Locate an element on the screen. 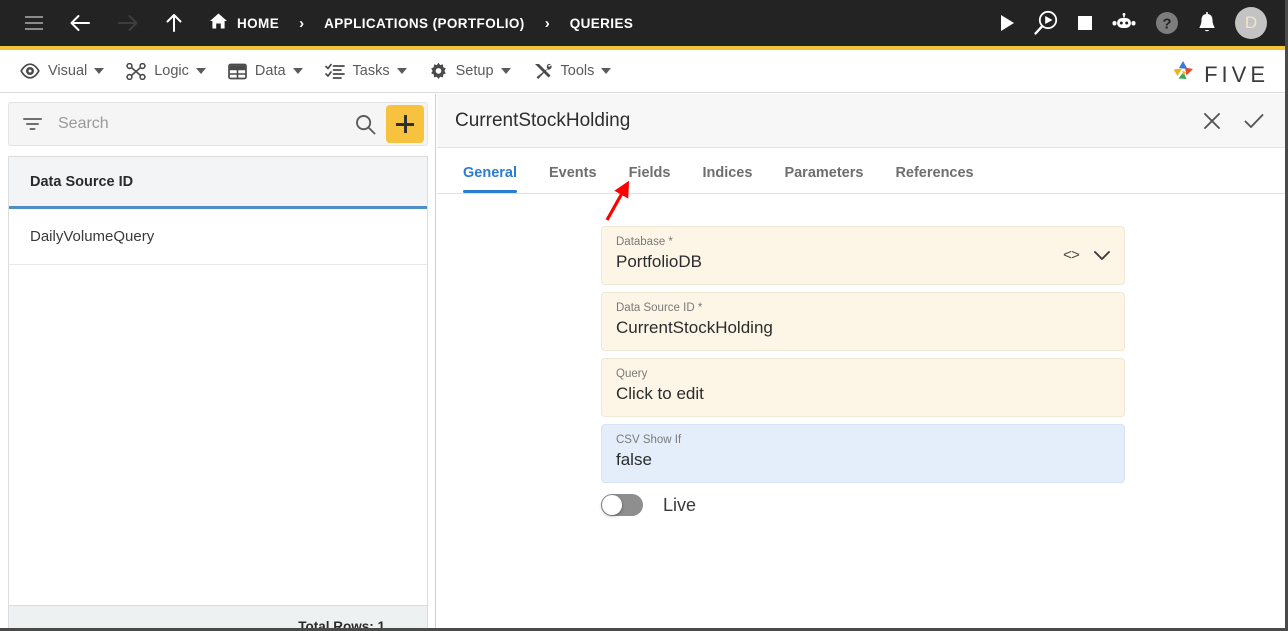 This screenshot has height=631, width=1288. tab-general: General is located at coordinates (490, 179).